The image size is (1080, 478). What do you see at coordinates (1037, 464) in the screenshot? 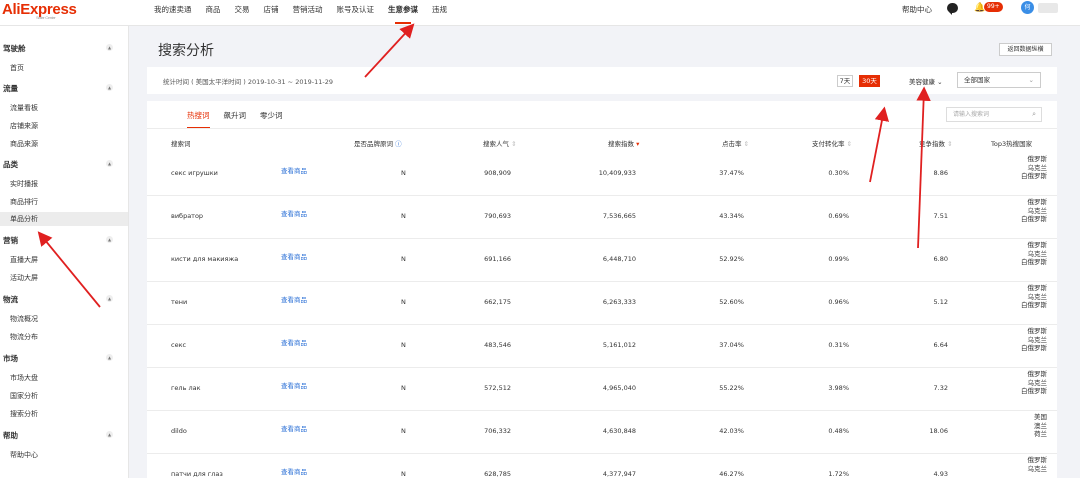
I see `top3-countries: 俄罗斯 乌克兰` at bounding box center [1037, 464].